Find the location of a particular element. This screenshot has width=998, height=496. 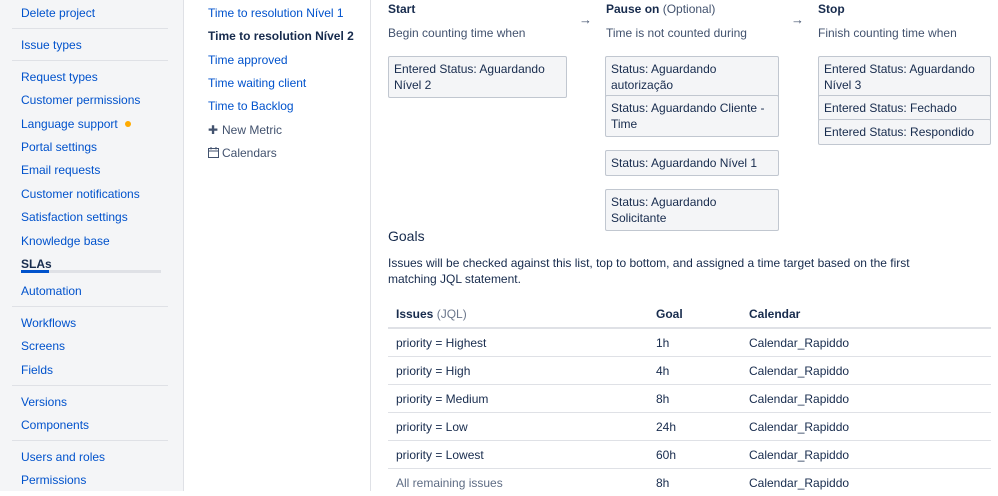

pause-title: Pause on (Optional) is located at coordinates (660, 9).